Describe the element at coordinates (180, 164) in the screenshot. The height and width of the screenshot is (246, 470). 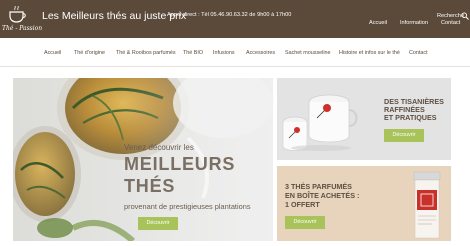
I see `hero-title-line1: MEILLEURS` at that location.